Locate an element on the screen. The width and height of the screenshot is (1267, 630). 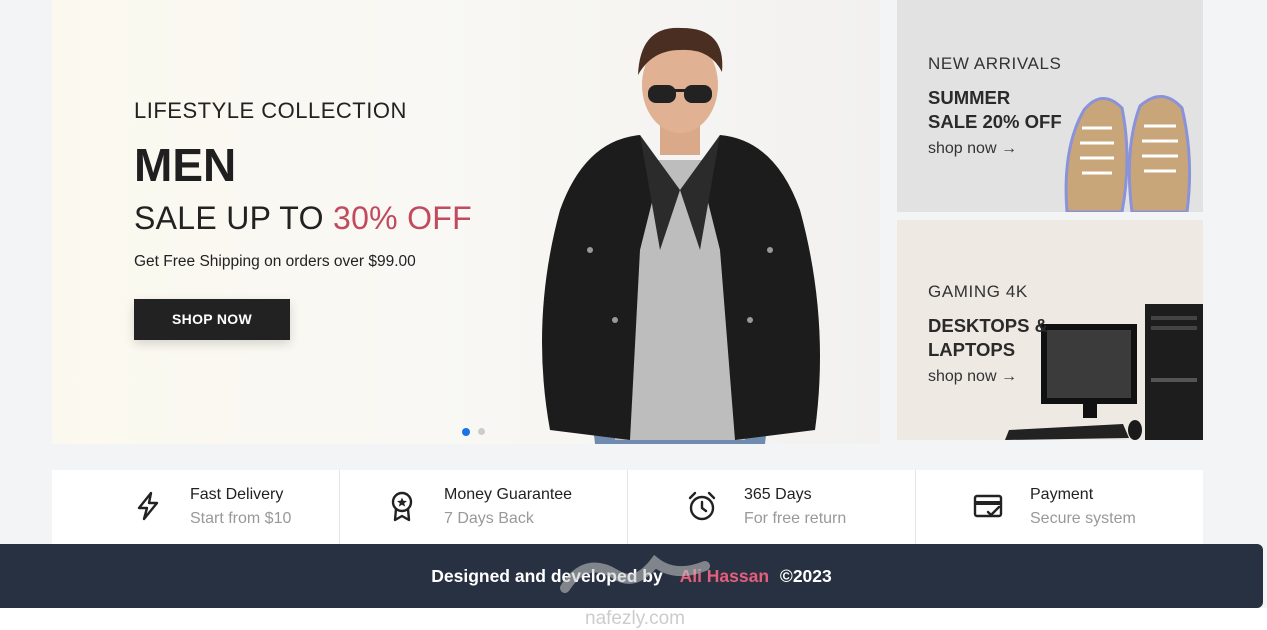
promo-headline: DESKTOPS & LAPTOPS is located at coordinates (988, 337).